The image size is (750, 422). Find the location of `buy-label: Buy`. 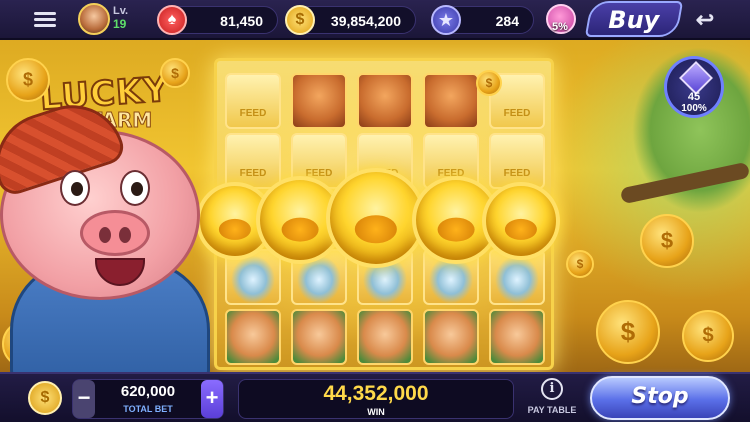

buy-label: Buy is located at coordinates (634, 20).